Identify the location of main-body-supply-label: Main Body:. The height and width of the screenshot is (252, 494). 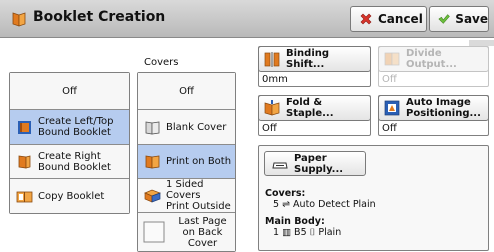
(295, 221).